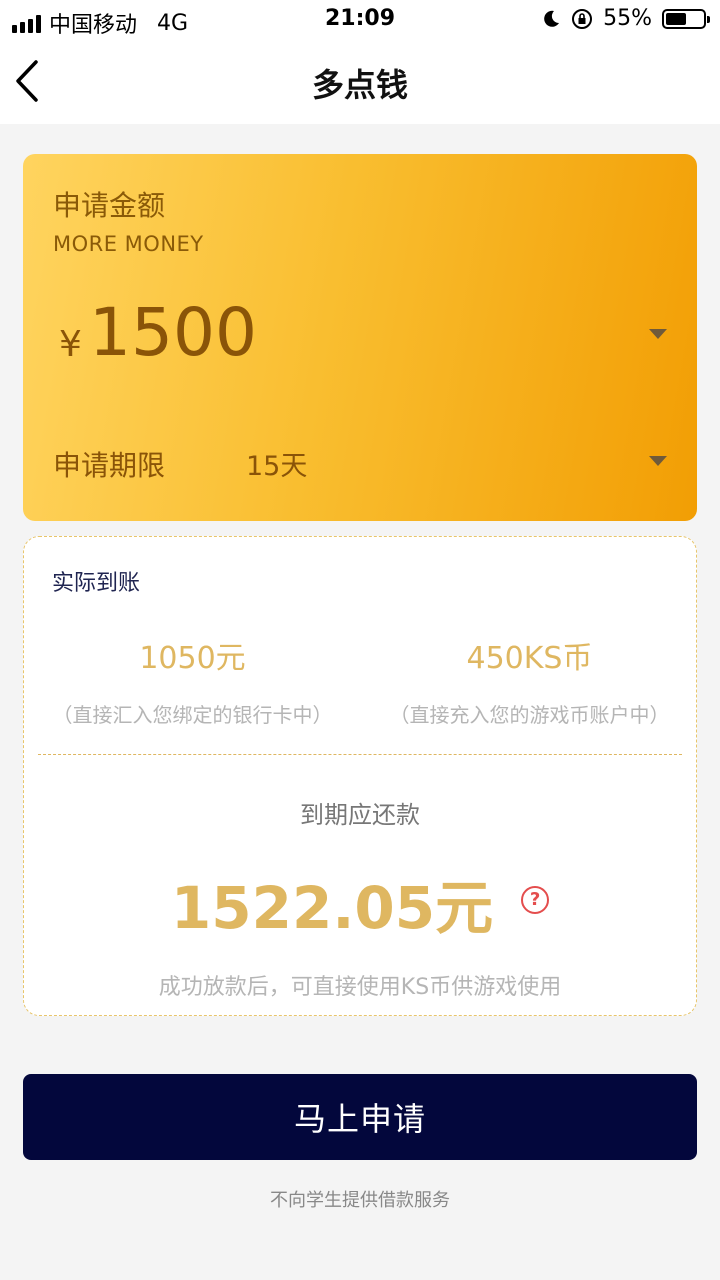 The image size is (720, 1280). What do you see at coordinates (535, 900) in the screenshot?
I see `help-icon: ?` at bounding box center [535, 900].